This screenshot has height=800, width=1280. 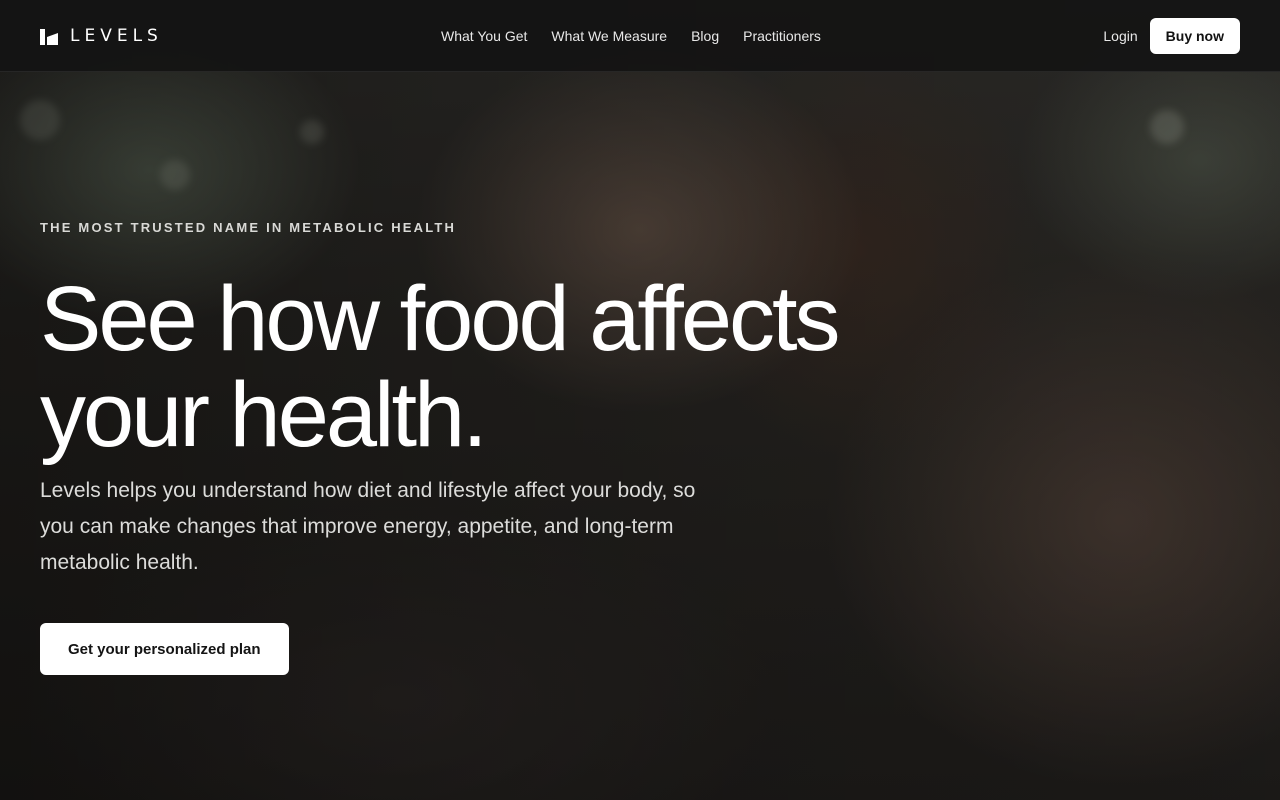 I want to click on header-actions: Login Buy now, so click(x=1171, y=36).